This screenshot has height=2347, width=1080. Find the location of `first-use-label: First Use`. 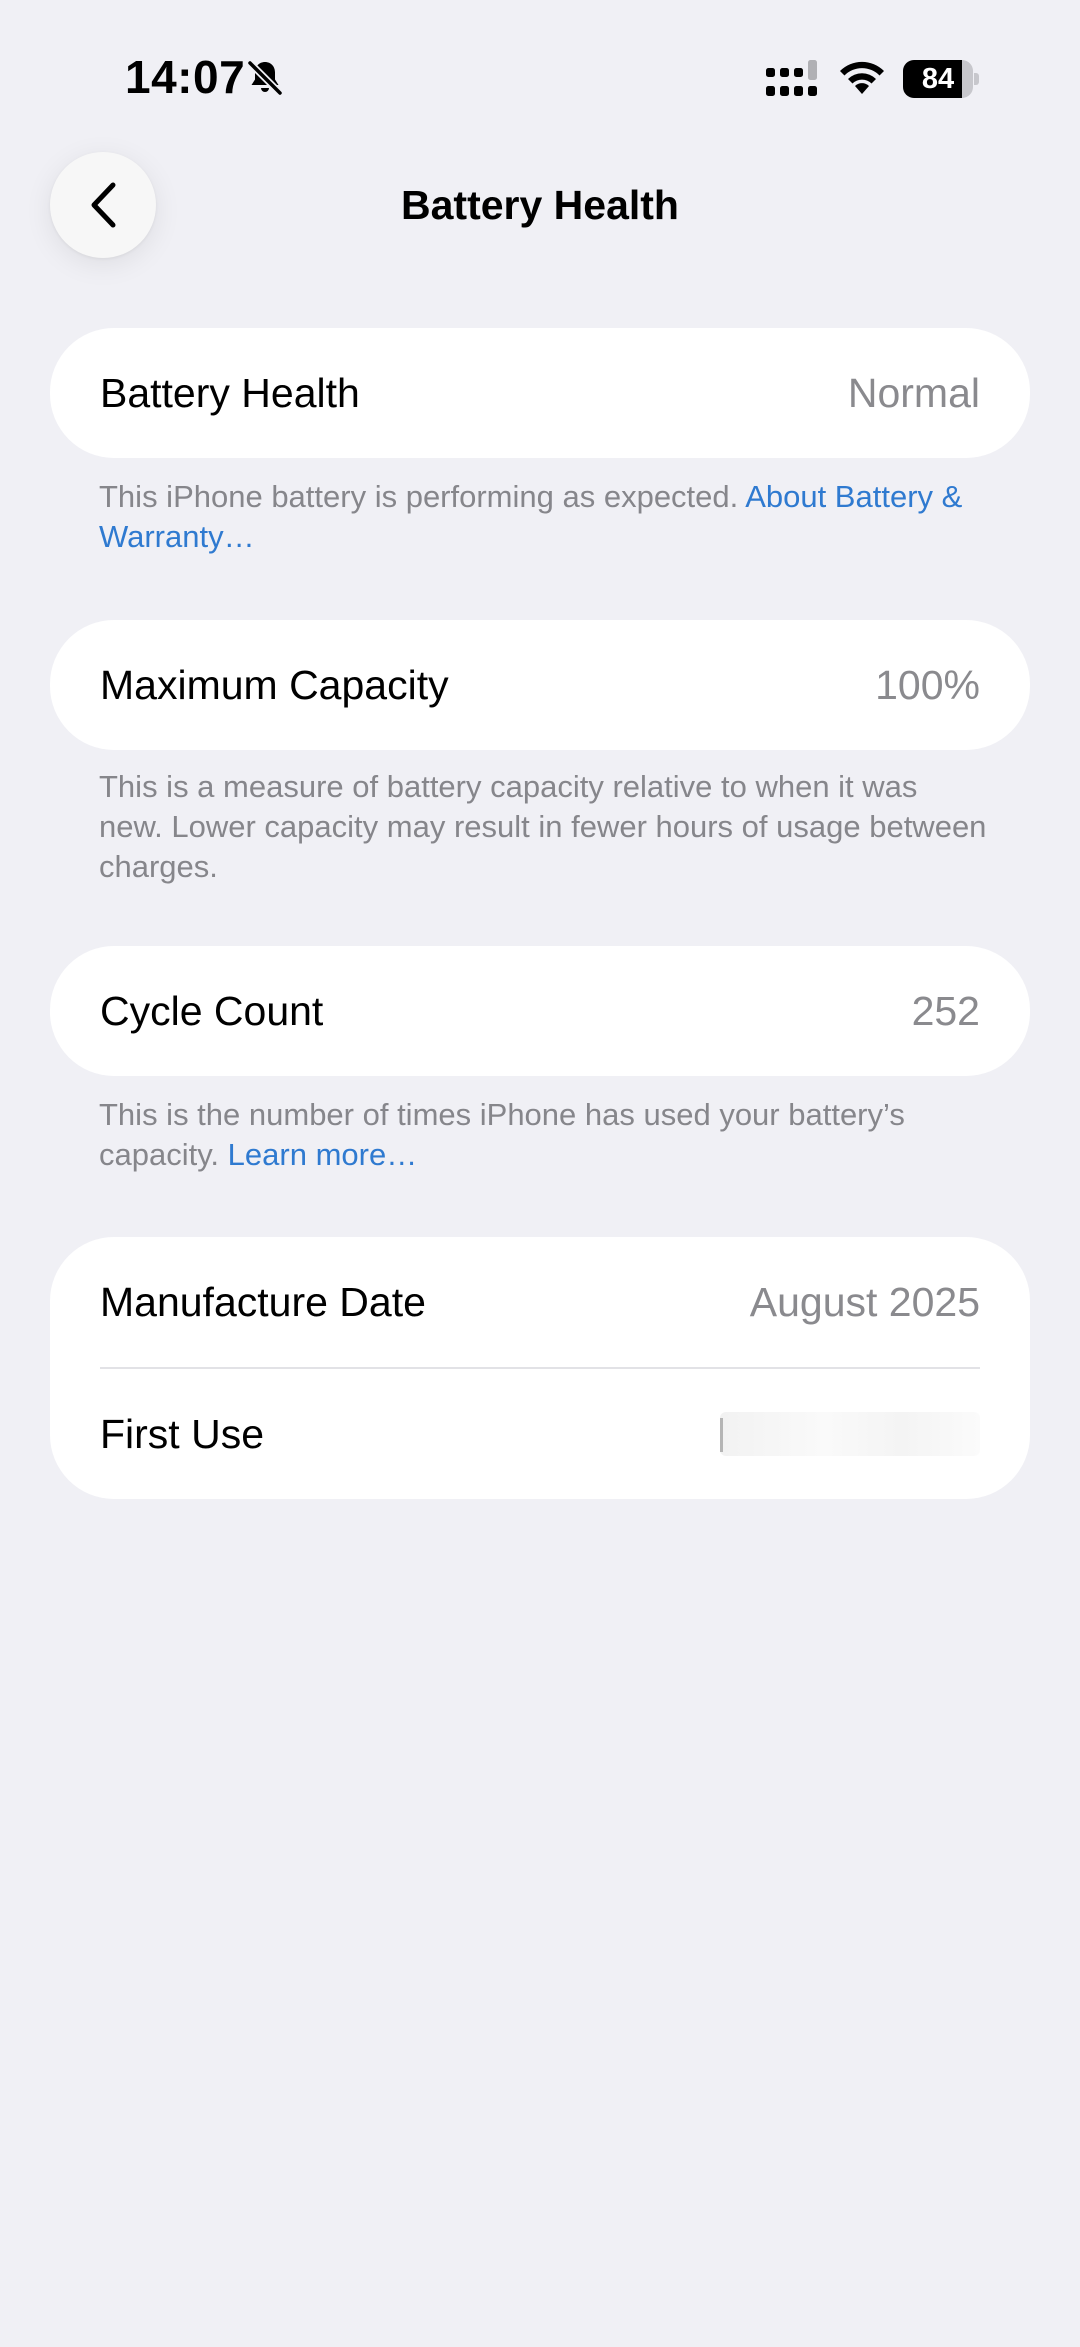

first-use-label: First Use is located at coordinates (182, 1433).